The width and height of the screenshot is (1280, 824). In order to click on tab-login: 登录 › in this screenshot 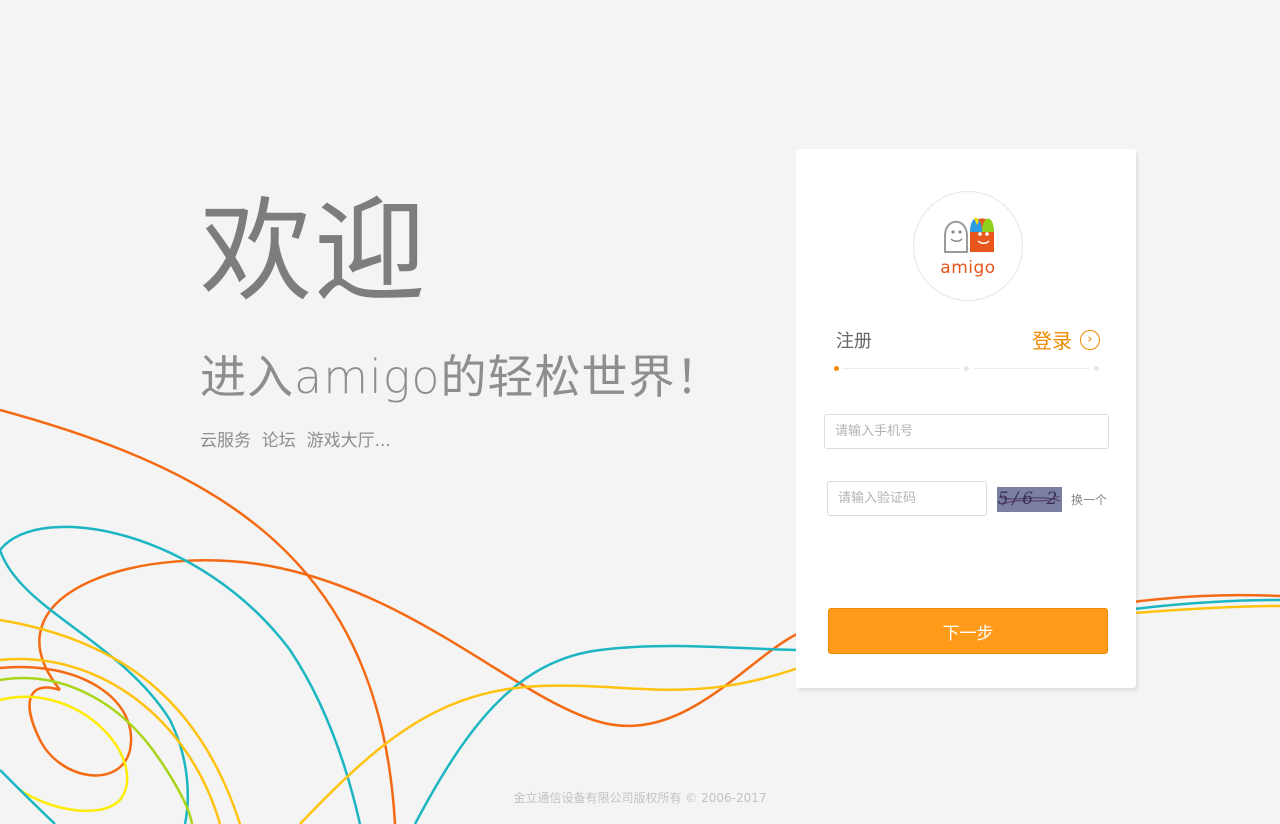, I will do `click(1066, 339)`.